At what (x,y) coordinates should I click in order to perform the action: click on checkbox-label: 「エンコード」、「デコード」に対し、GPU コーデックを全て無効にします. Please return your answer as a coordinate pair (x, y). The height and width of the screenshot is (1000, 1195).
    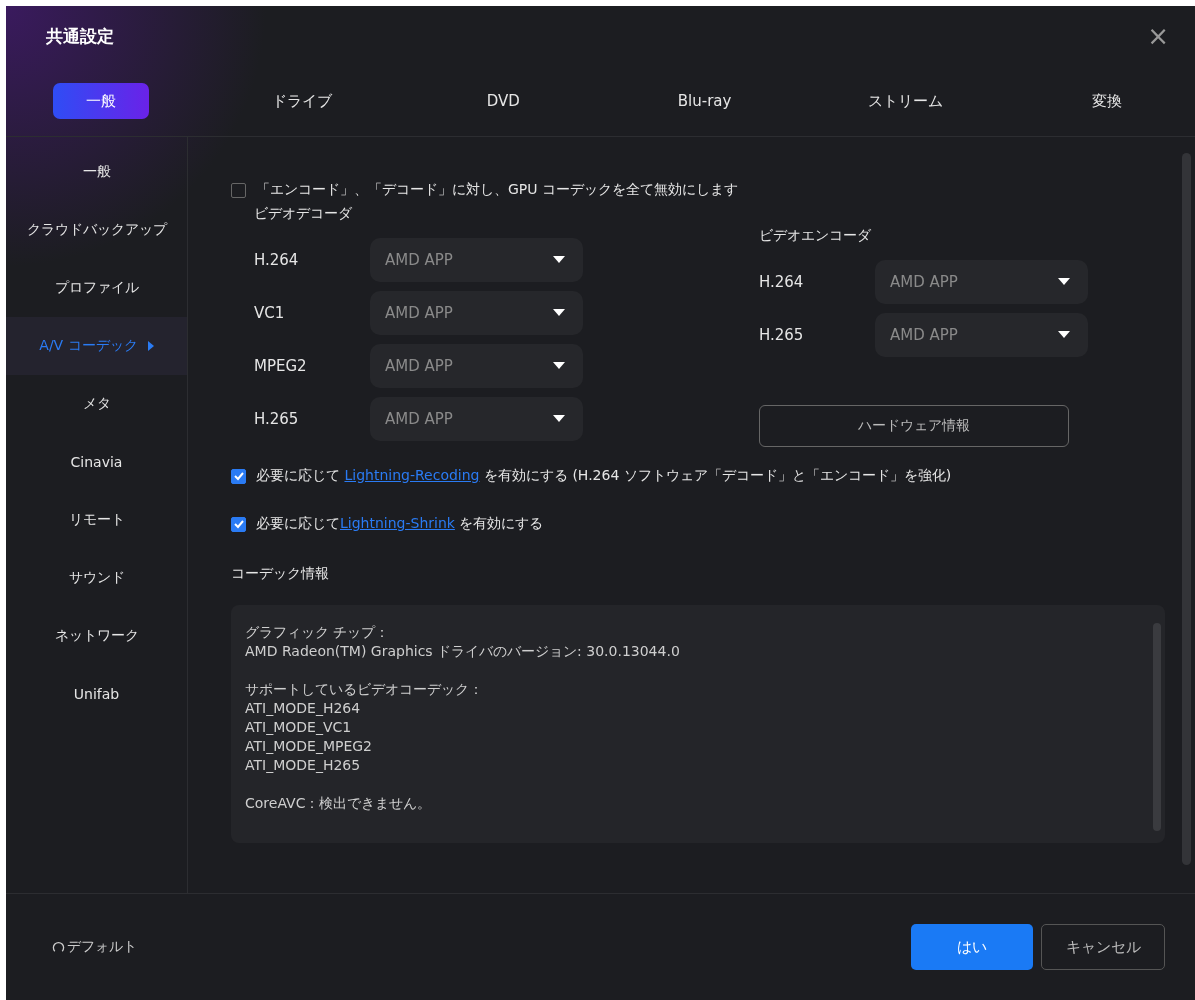
    Looking at the image, I should click on (497, 190).